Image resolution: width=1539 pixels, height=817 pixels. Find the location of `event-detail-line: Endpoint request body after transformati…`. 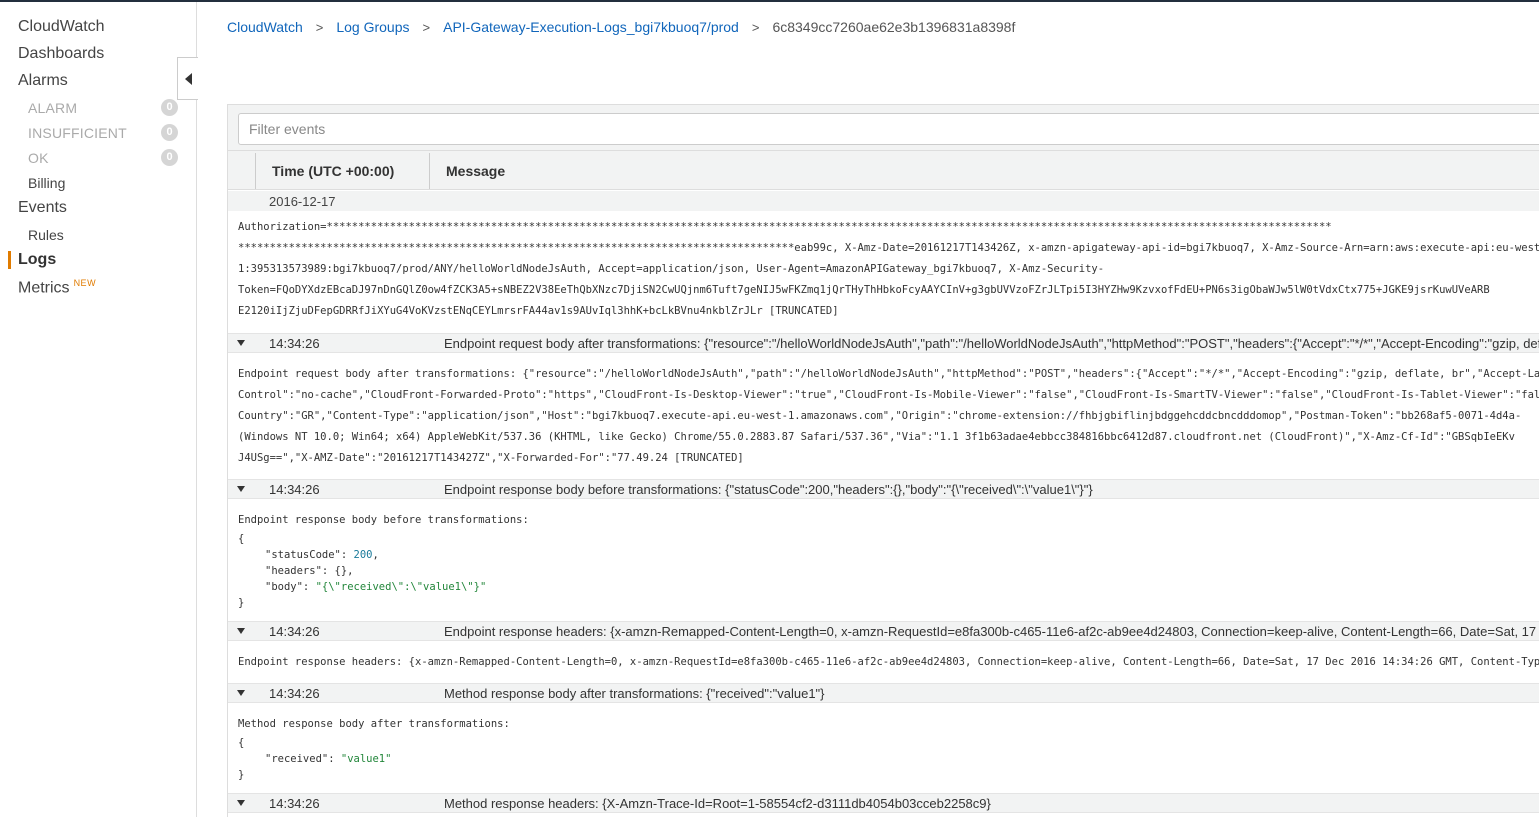

event-detail-line: Endpoint request body after transformati… is located at coordinates (888, 374).